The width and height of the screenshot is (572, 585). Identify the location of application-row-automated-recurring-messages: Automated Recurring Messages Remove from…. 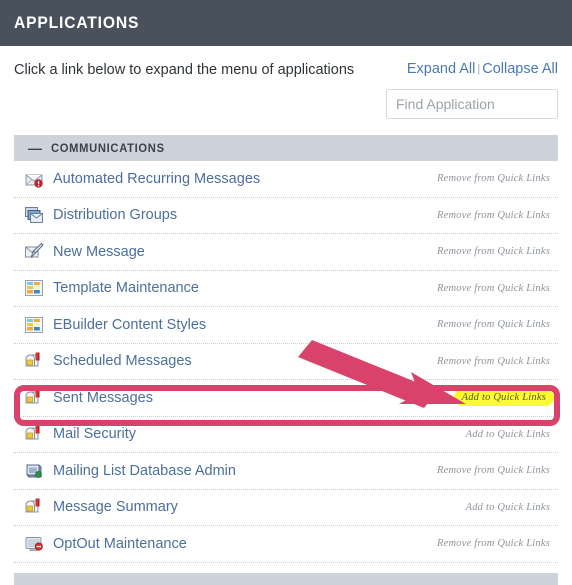
(286, 179).